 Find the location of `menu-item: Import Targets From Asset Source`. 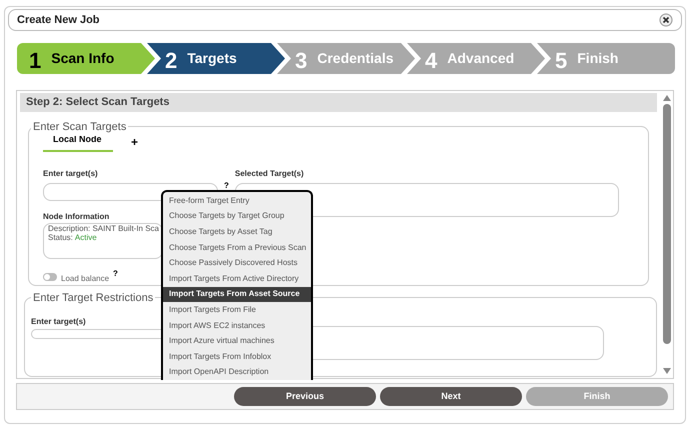

menu-item: Import Targets From Asset Source is located at coordinates (237, 294).